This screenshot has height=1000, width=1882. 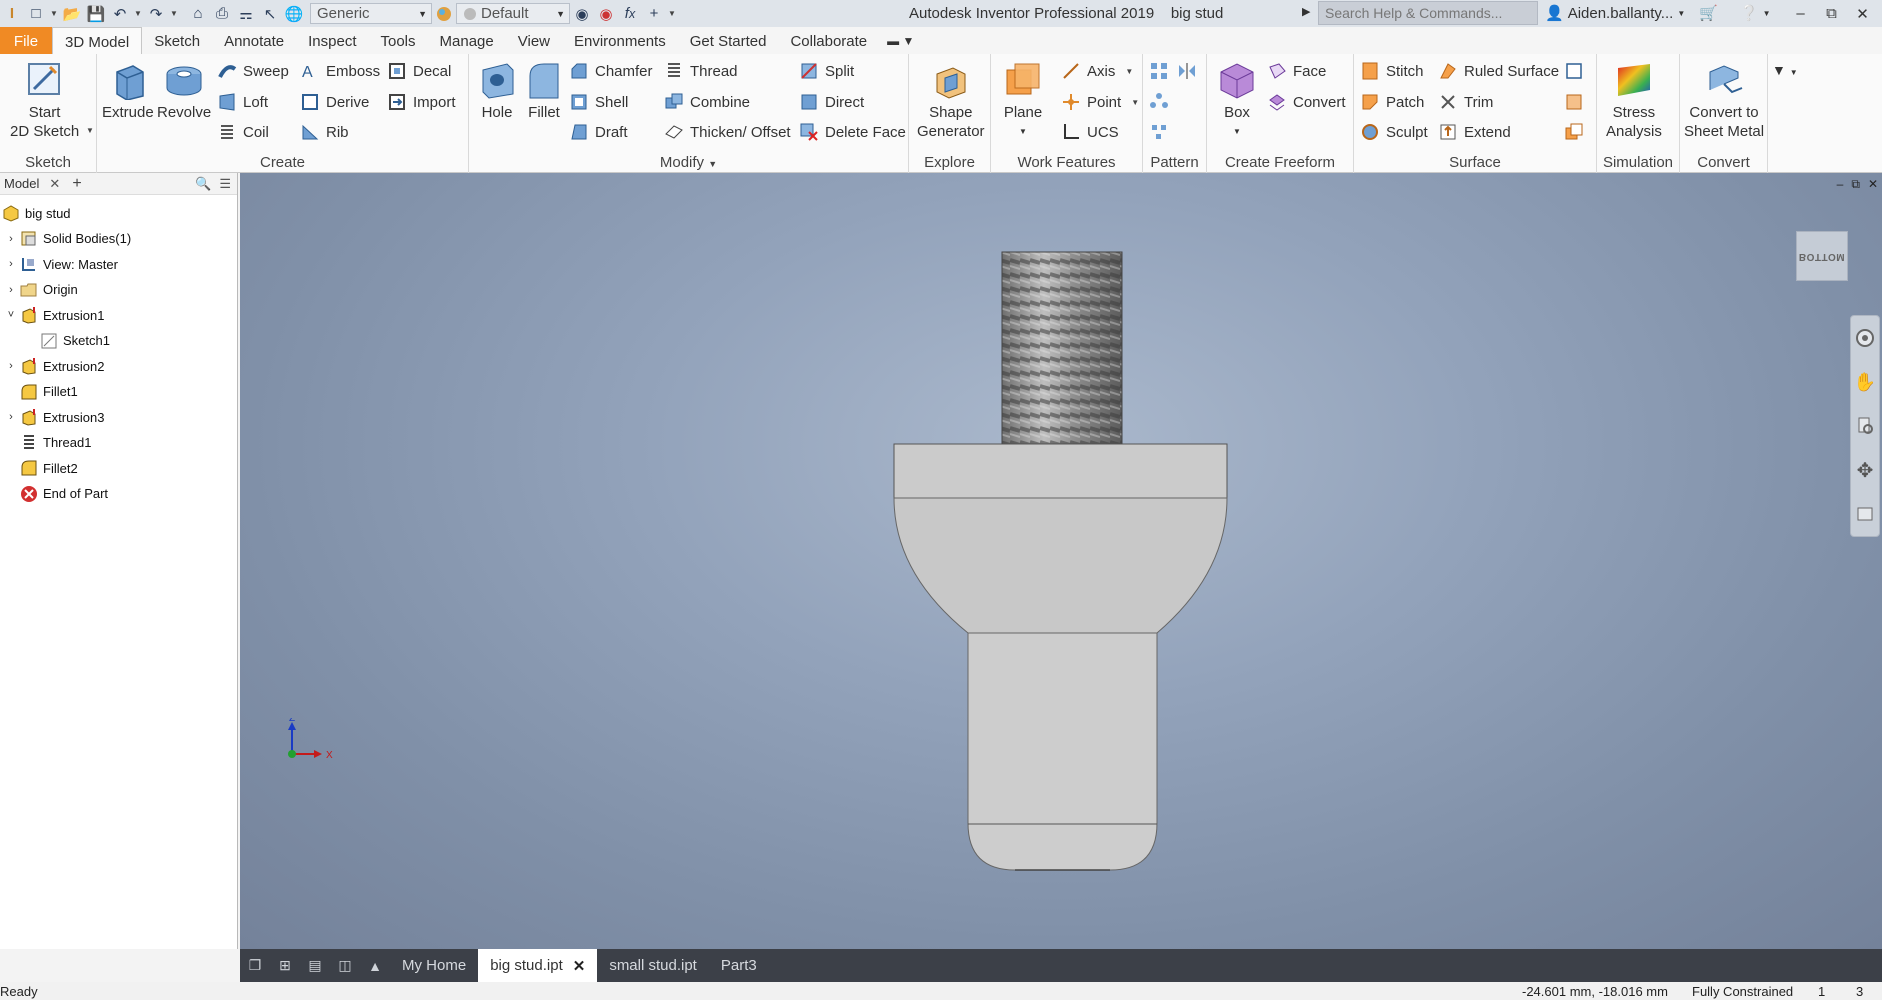 What do you see at coordinates (419, 71) in the screenshot?
I see `decal-button: Decal` at bounding box center [419, 71].